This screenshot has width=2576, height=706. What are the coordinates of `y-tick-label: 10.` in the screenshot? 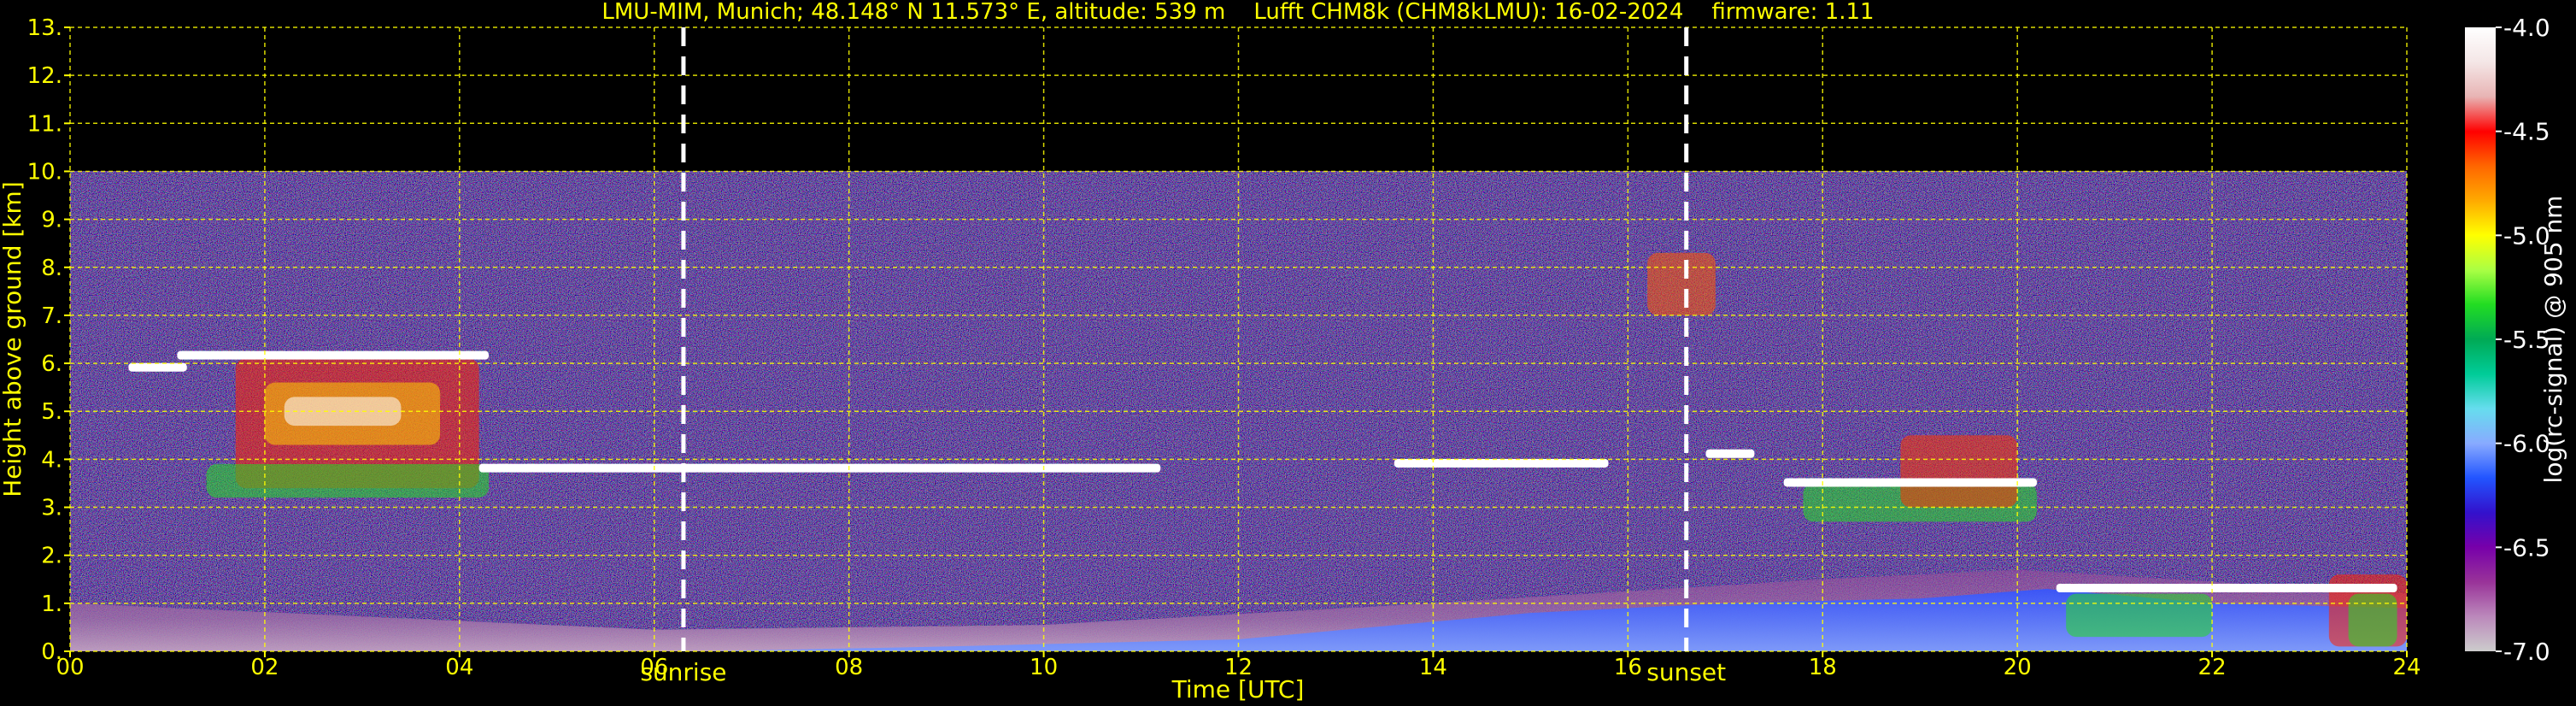 It's located at (44, 172).